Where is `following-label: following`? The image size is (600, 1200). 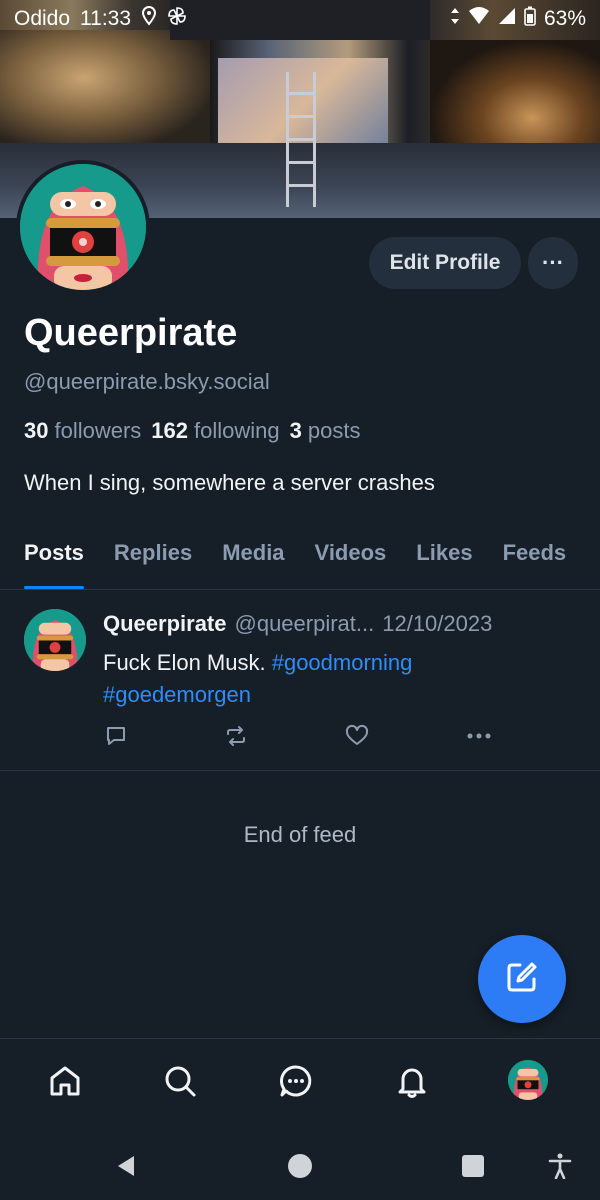 following-label: following is located at coordinates (237, 430).